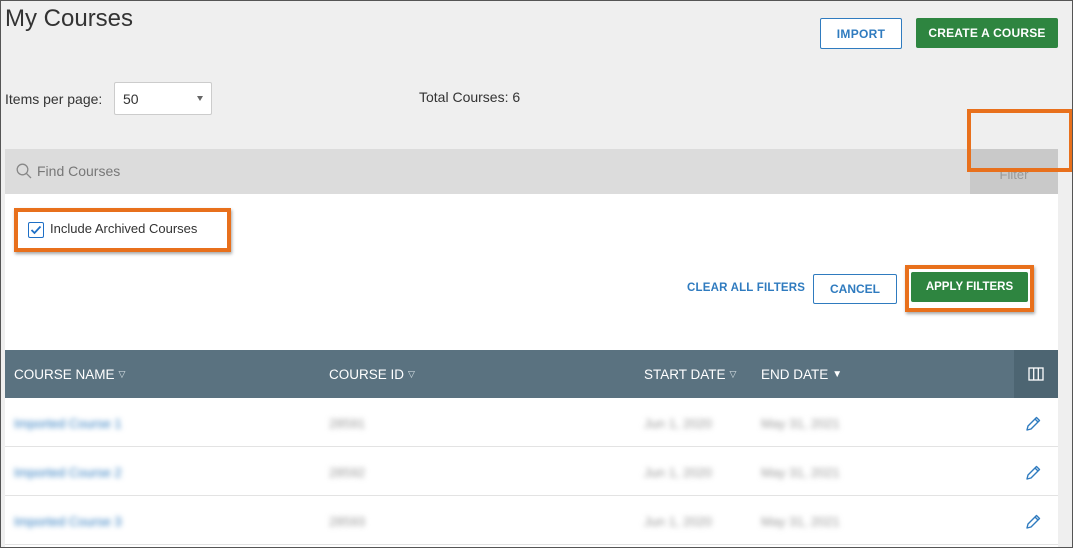 The height and width of the screenshot is (548, 1073). I want to click on column-header-course-id: COURSE ID ▽, so click(372, 374).